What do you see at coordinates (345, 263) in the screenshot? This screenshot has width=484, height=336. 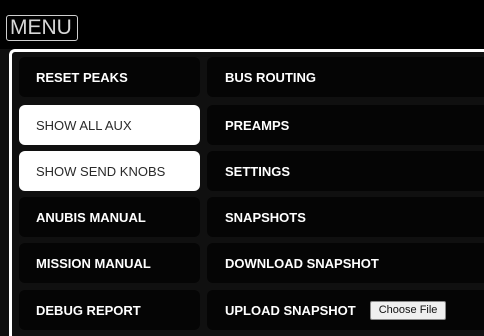 I see `download-snapshot-button: DOWNLOAD SNAPSHOT` at bounding box center [345, 263].